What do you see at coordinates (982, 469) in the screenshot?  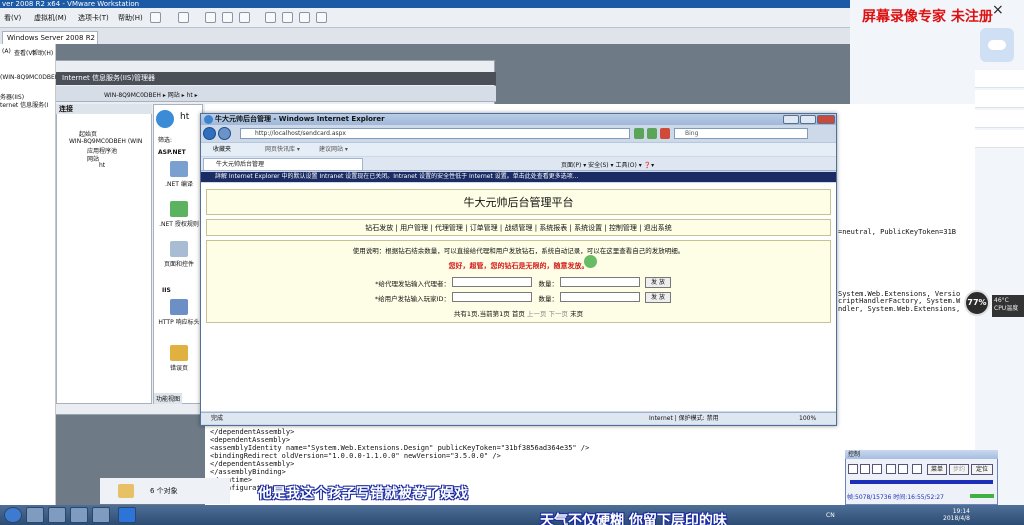 I see `recorder-locate-button: 定位` at bounding box center [982, 469].